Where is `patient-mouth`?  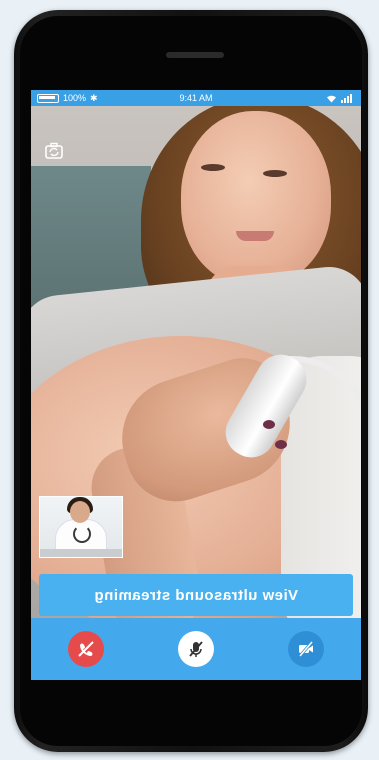 patient-mouth is located at coordinates (255, 236).